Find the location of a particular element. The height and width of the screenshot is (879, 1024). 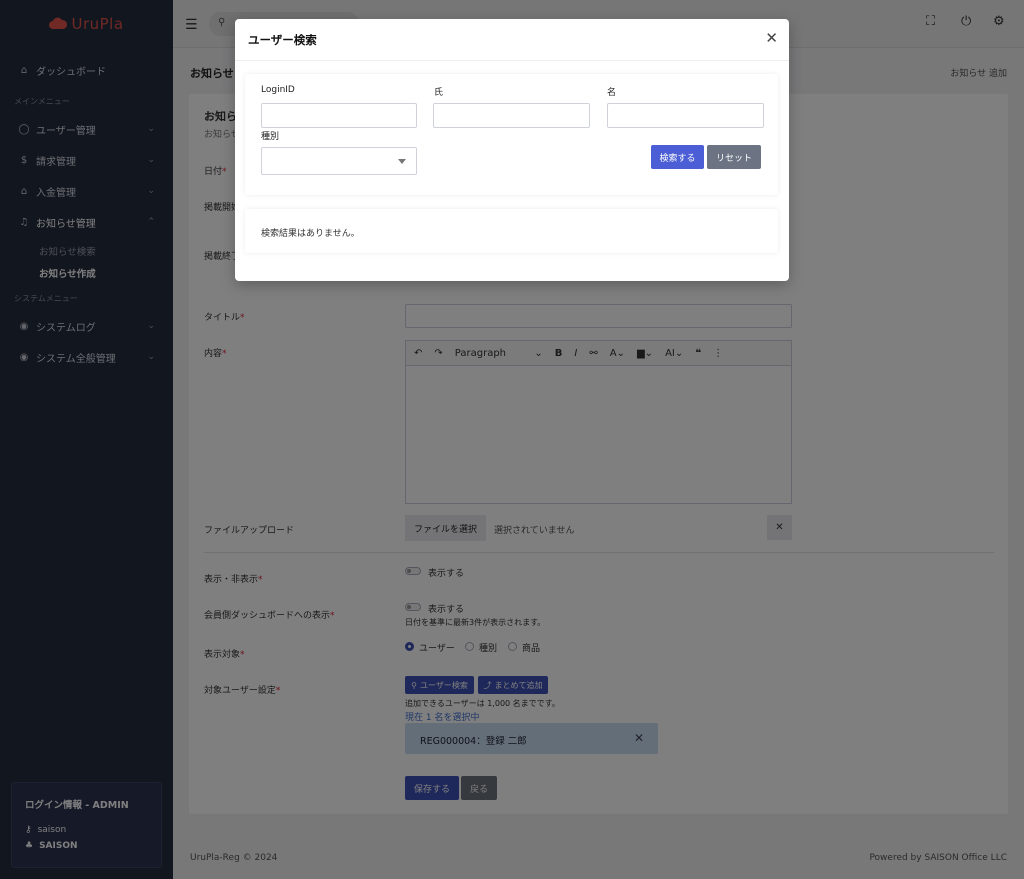

search-button: 検索する is located at coordinates (677, 157).